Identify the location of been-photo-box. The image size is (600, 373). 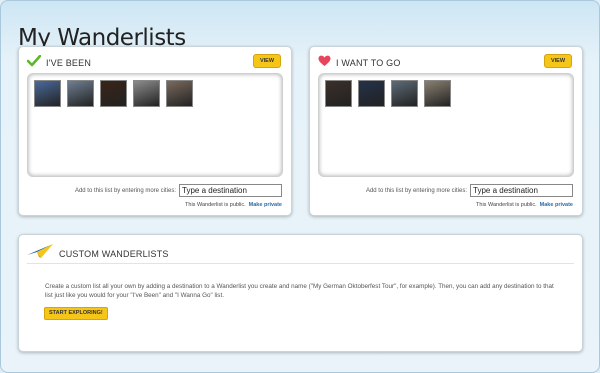
(155, 125).